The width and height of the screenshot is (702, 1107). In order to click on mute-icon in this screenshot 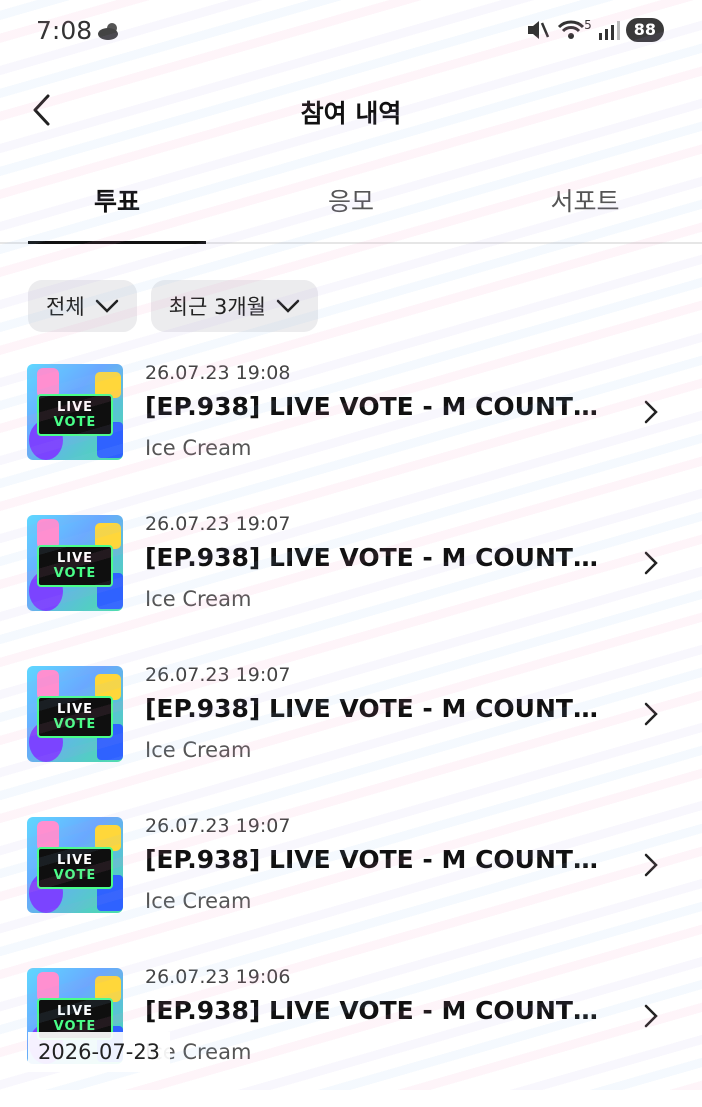, I will do `click(539, 30)`.